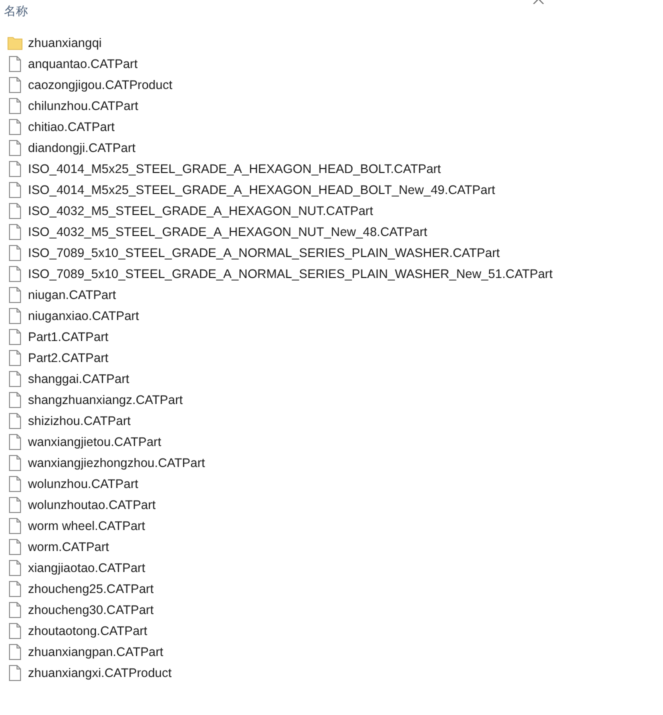 The height and width of the screenshot is (715, 663). I want to click on file-item: anquantao.CATPart, so click(331, 63).